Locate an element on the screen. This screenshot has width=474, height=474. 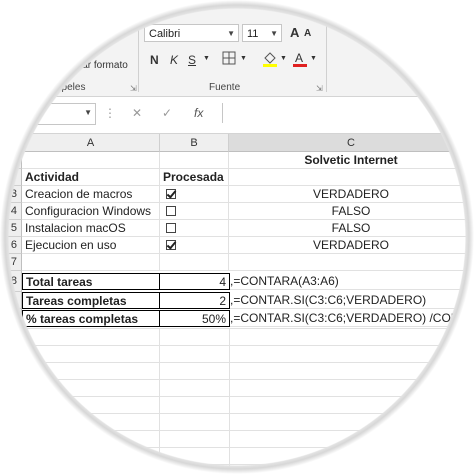
cell-b4 is located at coordinates (194, 211).